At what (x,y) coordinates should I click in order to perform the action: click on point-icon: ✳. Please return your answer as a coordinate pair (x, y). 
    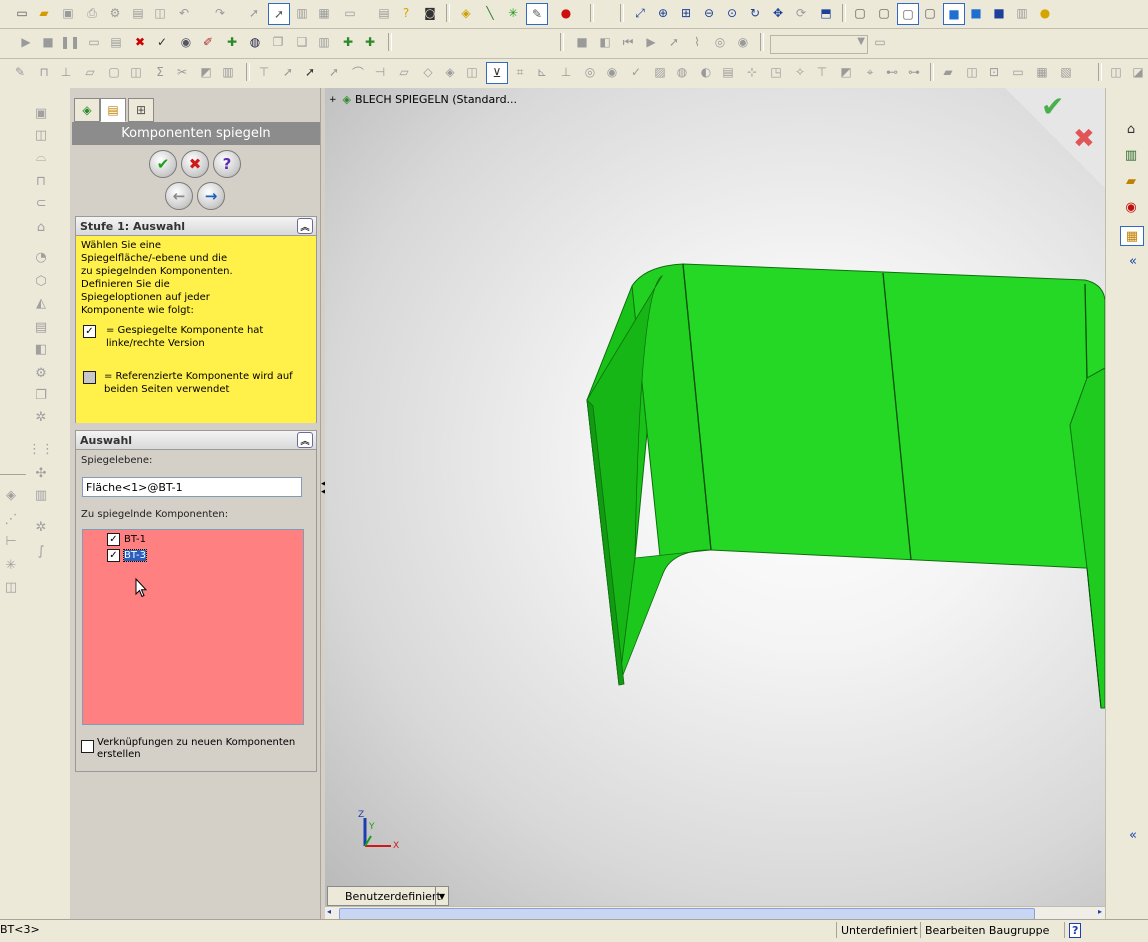
    Looking at the image, I should click on (513, 13).